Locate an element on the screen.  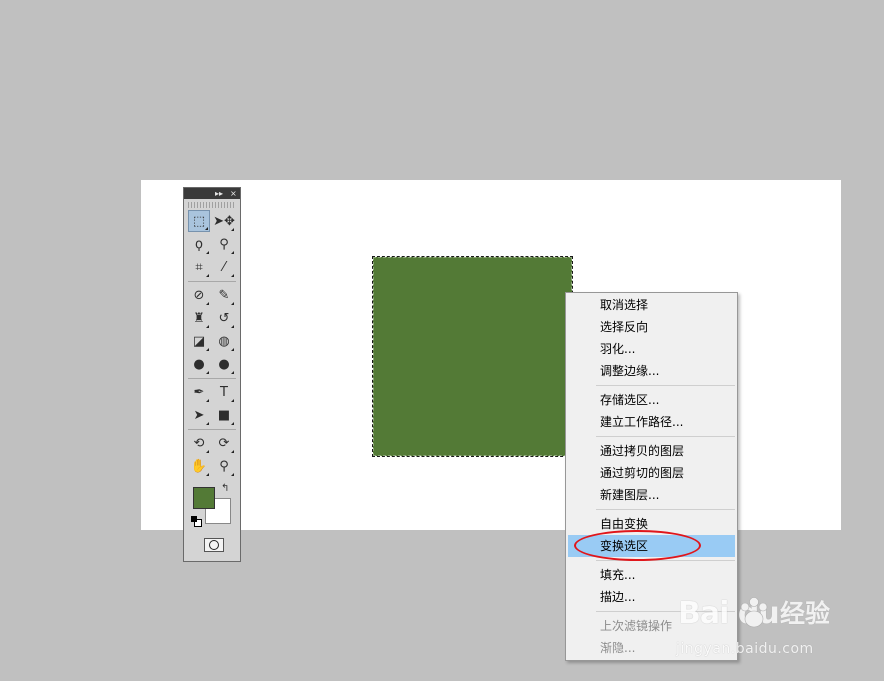
eyedropper-icon: ⁄ is located at coordinates (224, 267).